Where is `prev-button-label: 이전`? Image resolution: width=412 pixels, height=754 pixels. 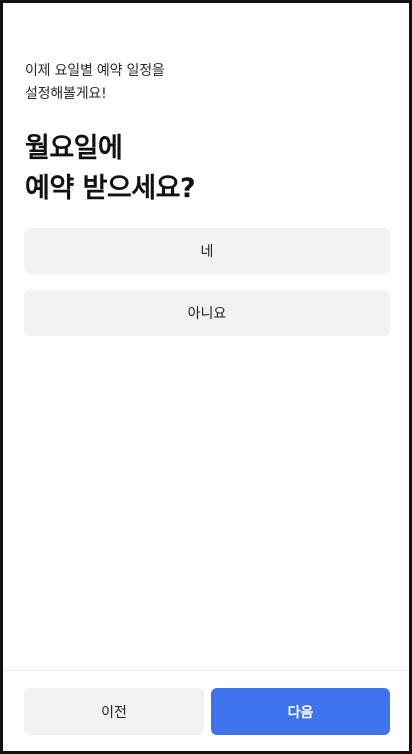 prev-button-label: 이전 is located at coordinates (114, 712).